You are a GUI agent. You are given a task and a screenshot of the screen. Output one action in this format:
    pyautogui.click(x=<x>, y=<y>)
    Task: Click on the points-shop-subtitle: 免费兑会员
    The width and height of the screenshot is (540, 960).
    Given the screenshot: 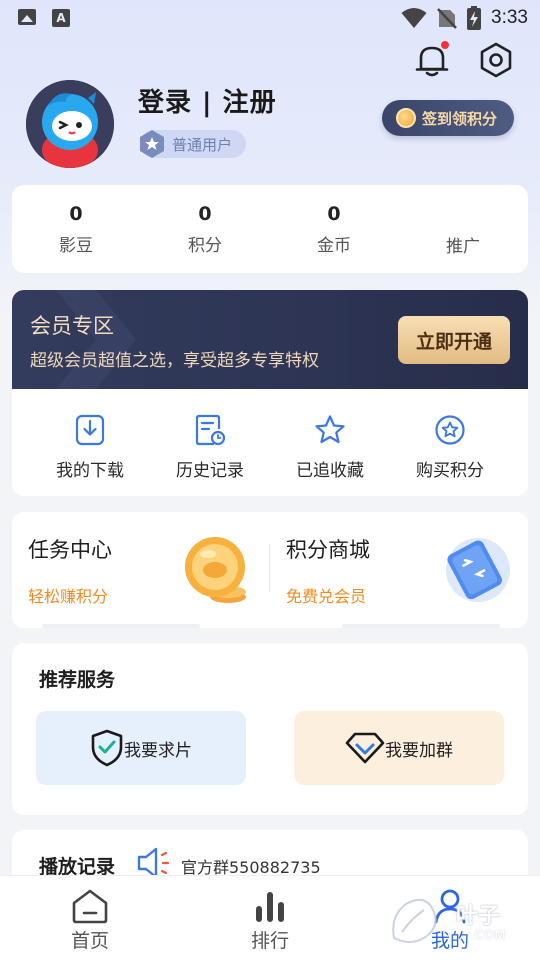 What is the action you would take?
    pyautogui.click(x=326, y=596)
    